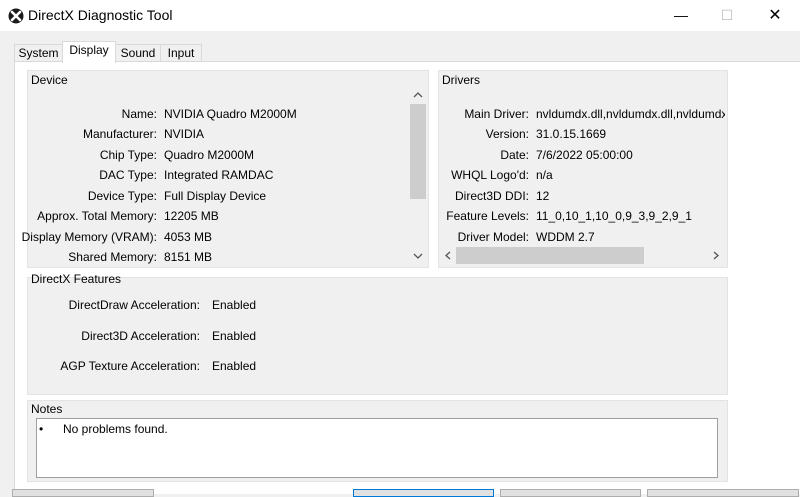 The height and width of the screenshot is (497, 800). I want to click on drivers-scroll-thumb, so click(550, 255).